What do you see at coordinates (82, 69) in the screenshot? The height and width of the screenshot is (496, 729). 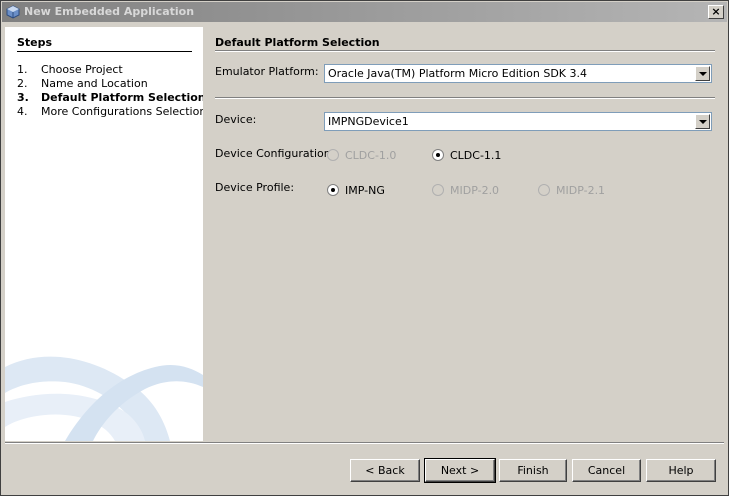 I see `step-label: Choose Project` at bounding box center [82, 69].